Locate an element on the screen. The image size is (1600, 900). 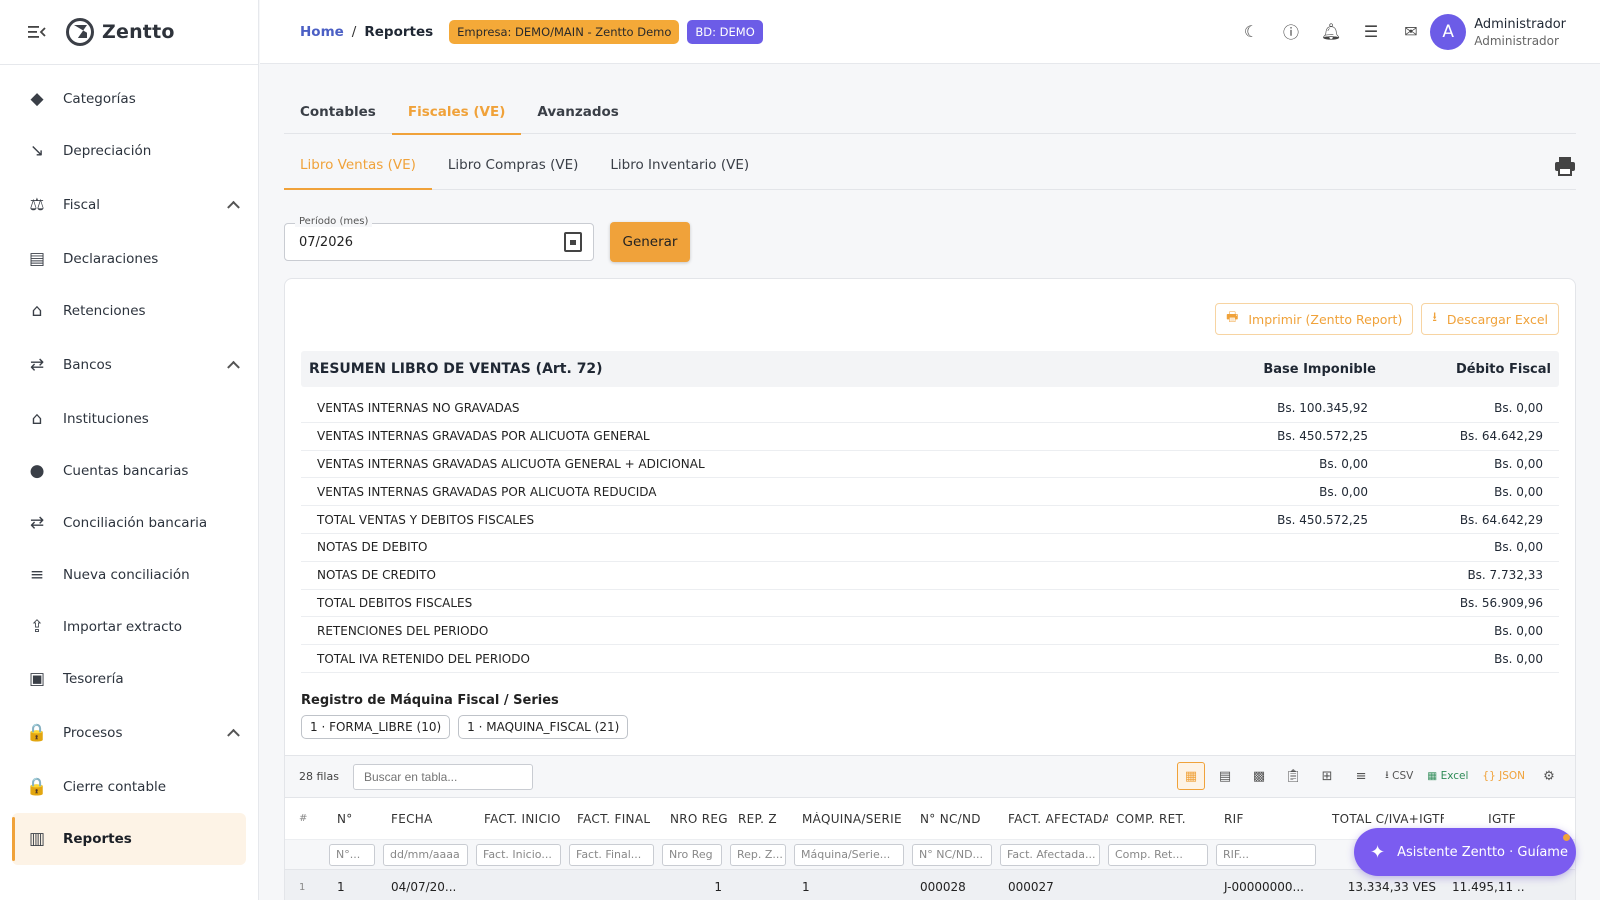
column-header: FACT. INICIO is located at coordinates (522, 819).